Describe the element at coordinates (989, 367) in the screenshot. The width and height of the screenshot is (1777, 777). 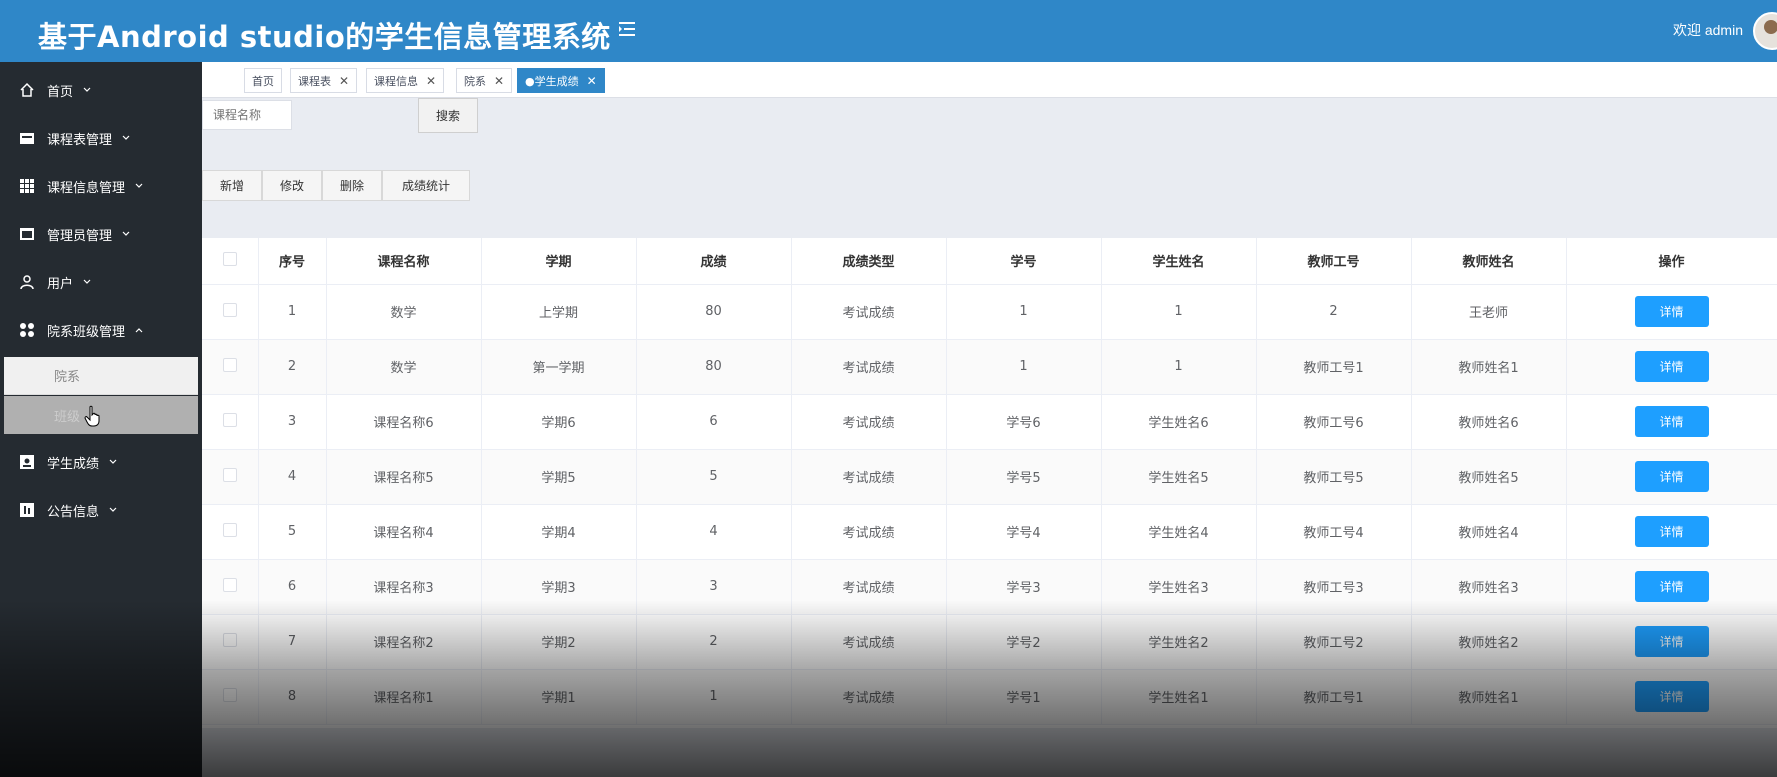
I see `table-row: 2 数学 第一学期 80 考试成绩 1 1 教师工号1 教师姓名1 详情` at that location.